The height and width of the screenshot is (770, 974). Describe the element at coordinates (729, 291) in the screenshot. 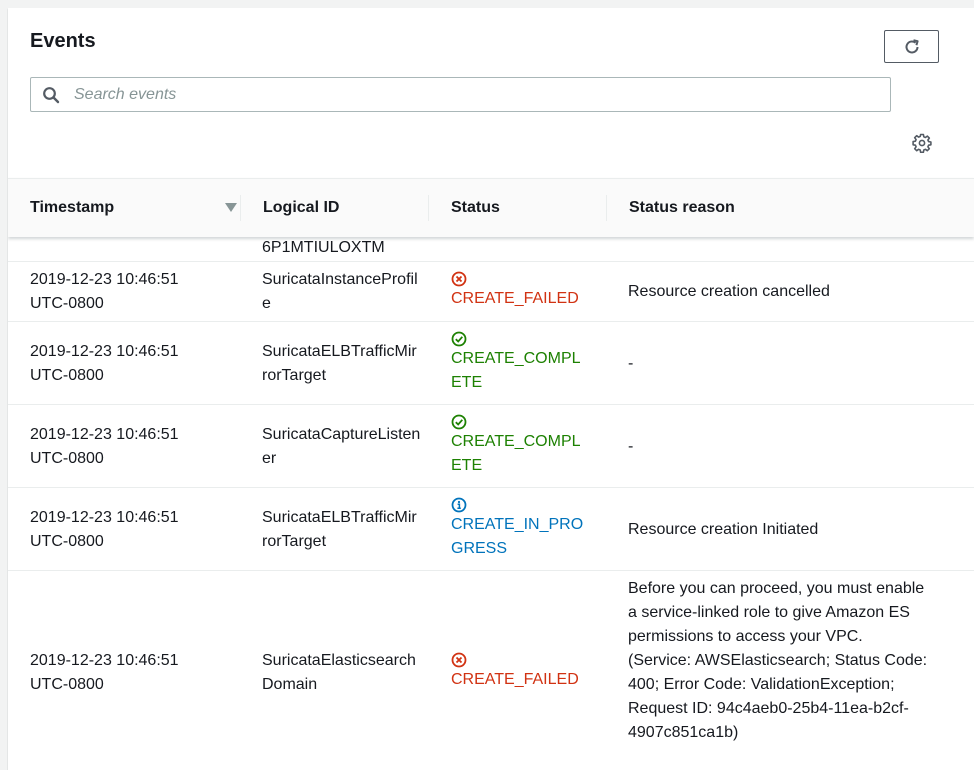

I see `status-reason-cell: Resource creation cancelled` at that location.